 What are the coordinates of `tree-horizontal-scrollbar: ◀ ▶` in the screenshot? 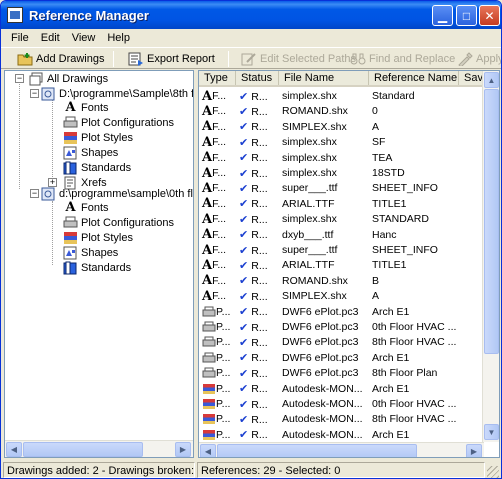 It's located at (99, 448).